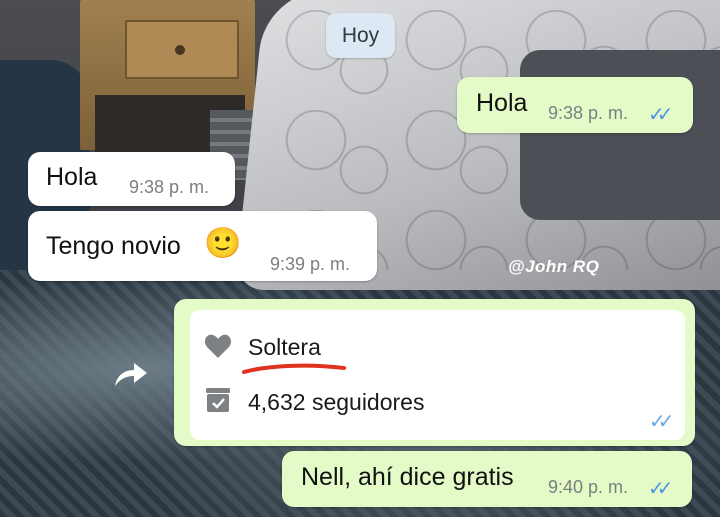 This screenshot has width=720, height=517. I want to click on heart-icon, so click(218, 346).